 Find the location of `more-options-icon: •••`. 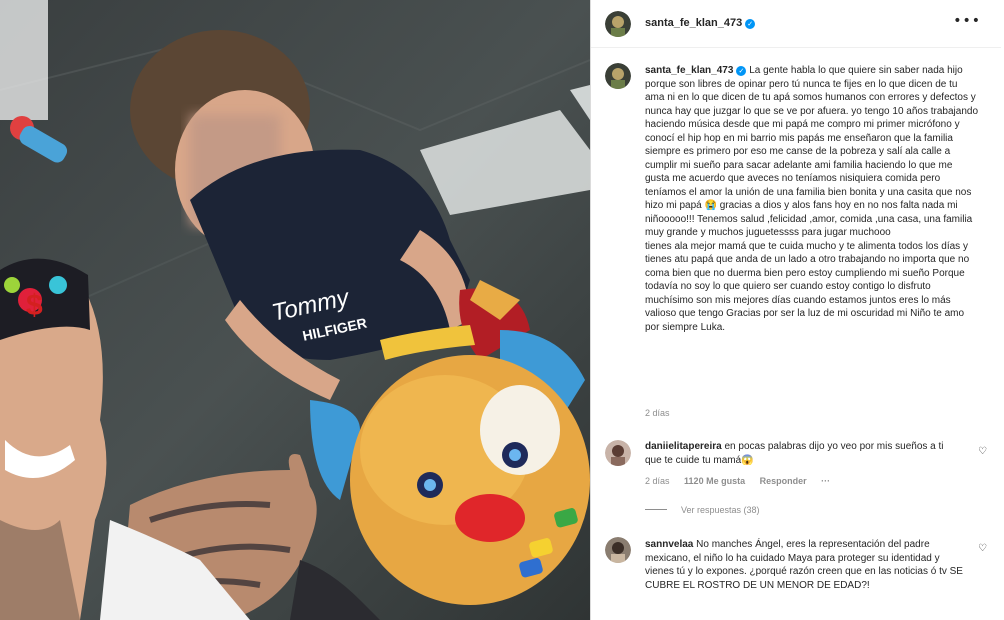

more-options-icon: ••• is located at coordinates (967, 21).